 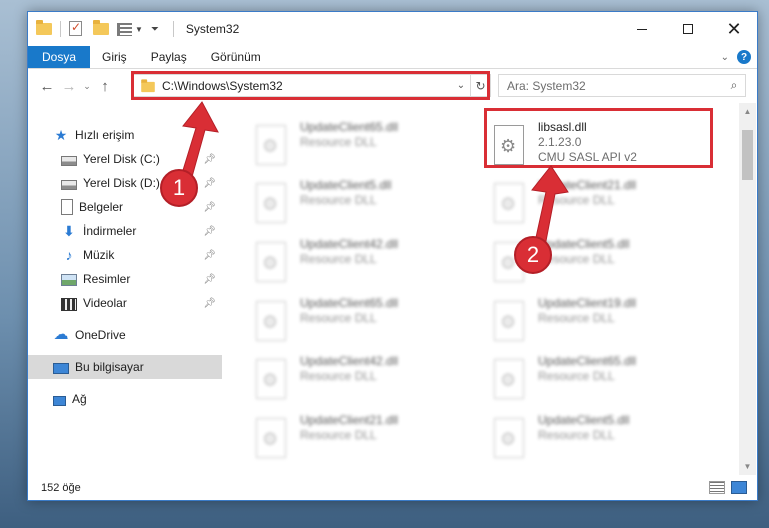 I want to click on scroll-down-icon: ▼, so click(x=747, y=466).